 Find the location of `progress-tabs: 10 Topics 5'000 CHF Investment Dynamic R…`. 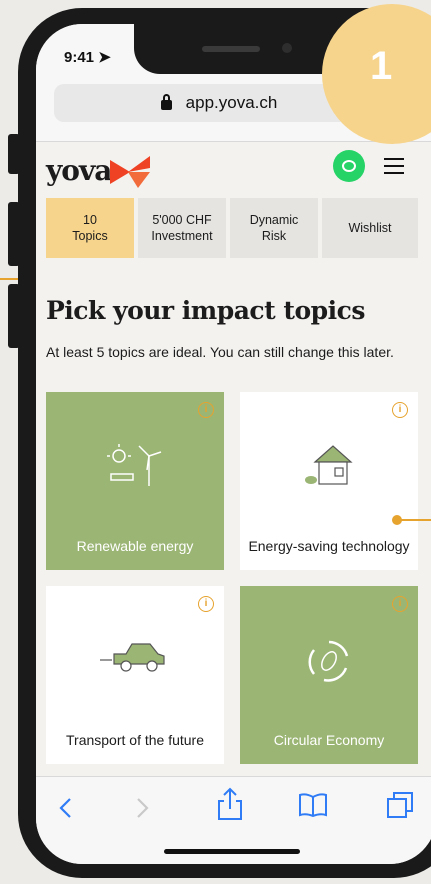

progress-tabs: 10 Topics 5'000 CHF Investment Dynamic R… is located at coordinates (232, 228).